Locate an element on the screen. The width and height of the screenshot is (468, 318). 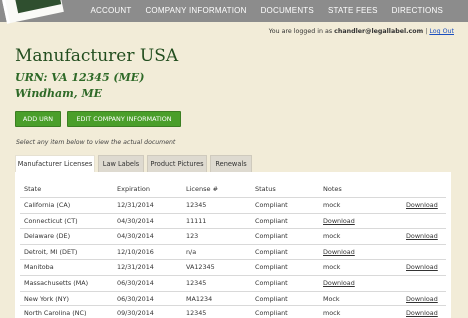
cell-expiration: 12/10/2016 is located at coordinates (135, 251).